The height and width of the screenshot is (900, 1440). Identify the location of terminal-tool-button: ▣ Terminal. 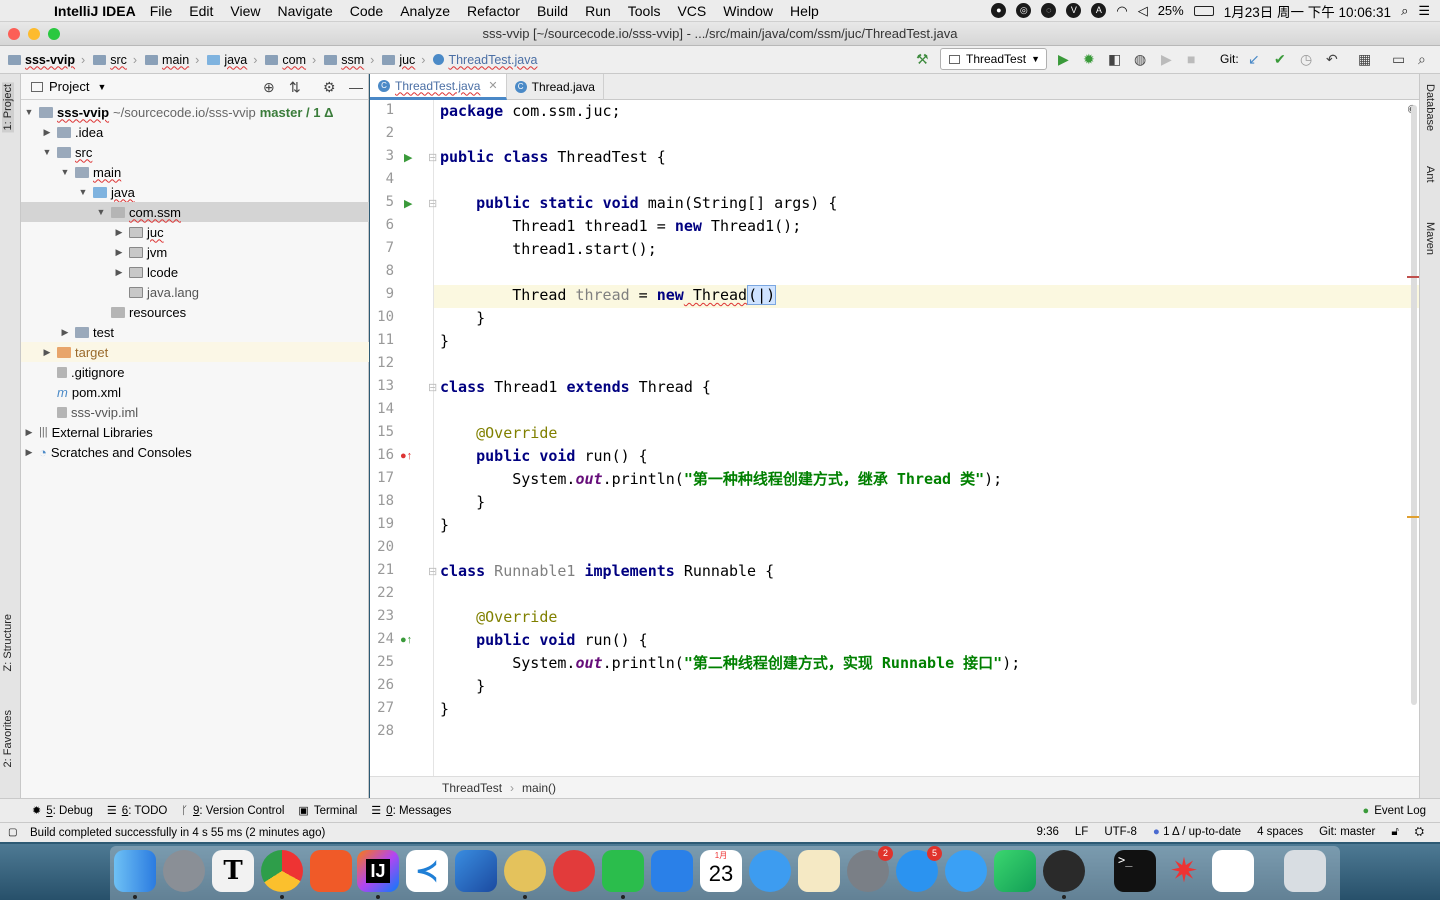
(327, 811).